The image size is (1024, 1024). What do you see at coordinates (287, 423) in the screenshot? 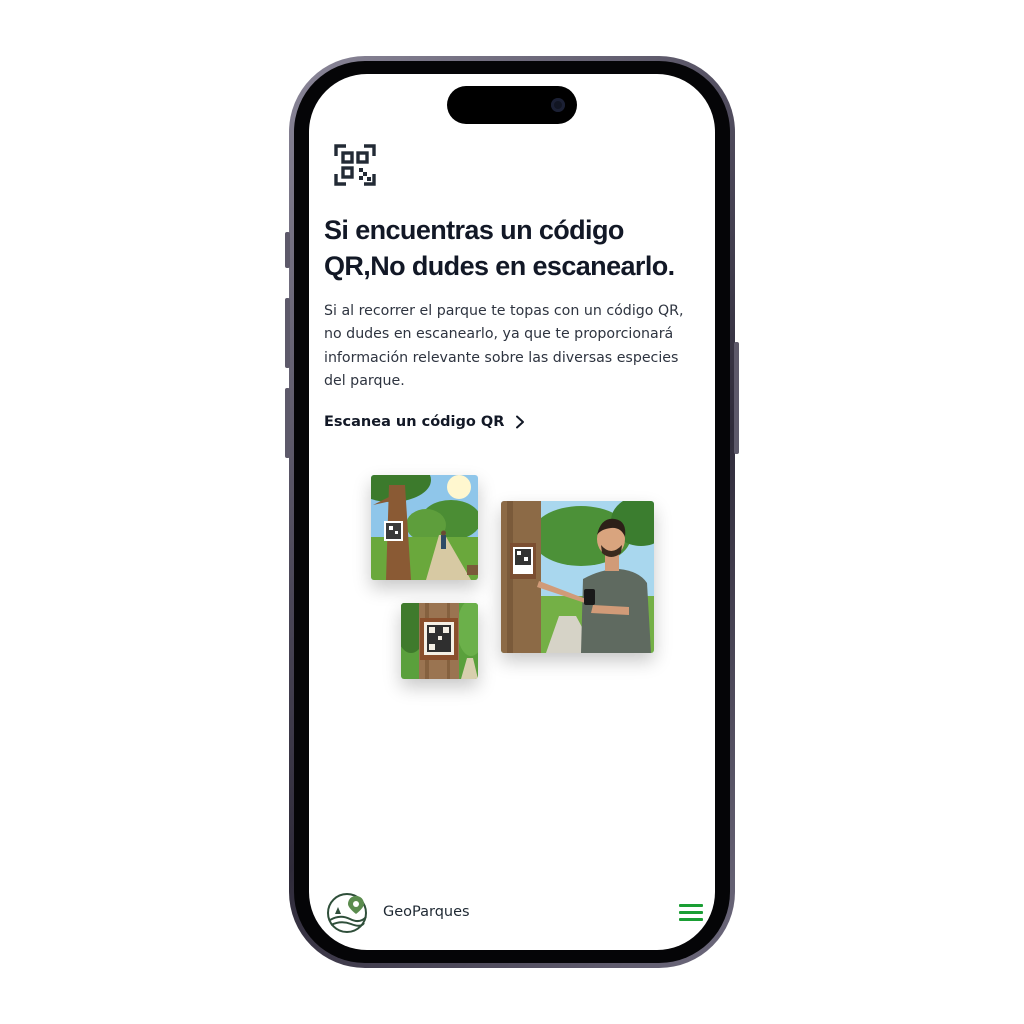
I see `volume-down-button` at bounding box center [287, 423].